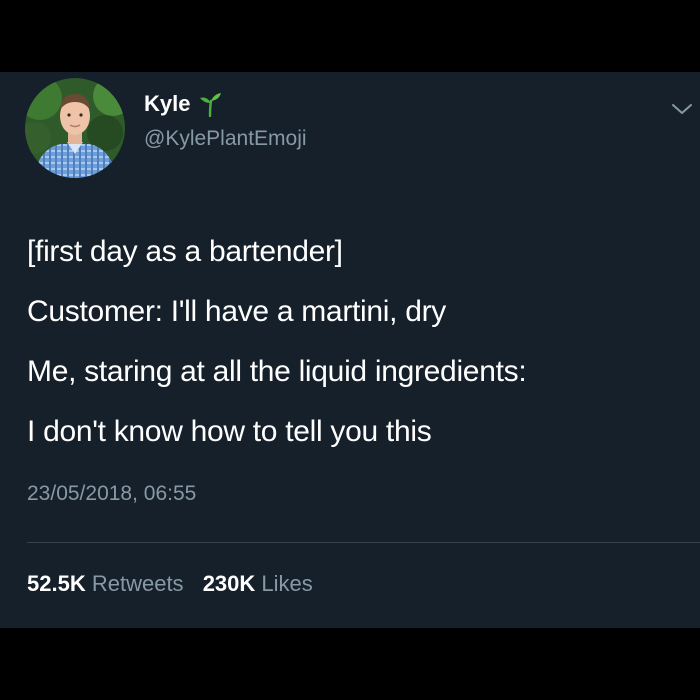 The image size is (700, 700). Describe the element at coordinates (137, 583) in the screenshot. I see `retweets-label: Retweets` at that location.